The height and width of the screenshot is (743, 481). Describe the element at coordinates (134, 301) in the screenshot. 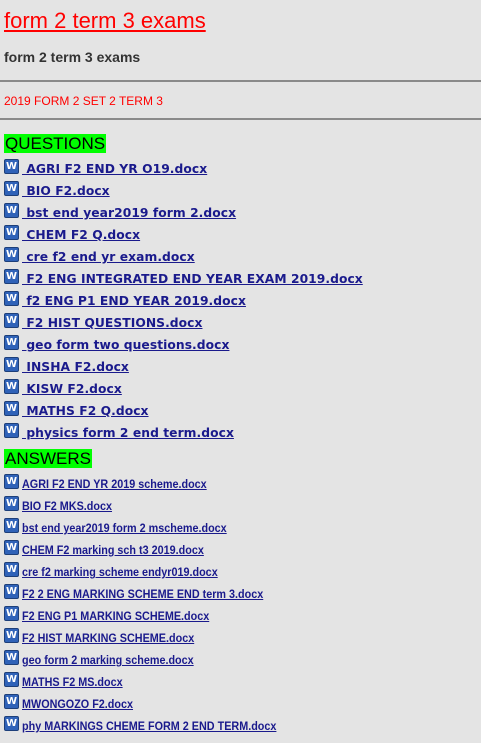

I see `file-download-link: f2 ENG P1 END YEAR 2019.docx` at that location.